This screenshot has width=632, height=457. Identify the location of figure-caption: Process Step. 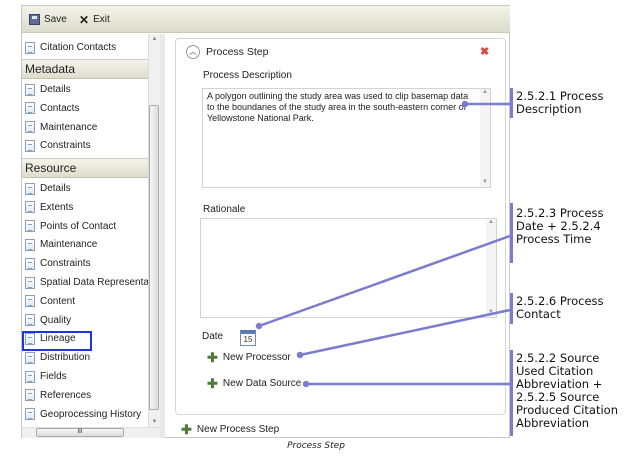
(316, 446).